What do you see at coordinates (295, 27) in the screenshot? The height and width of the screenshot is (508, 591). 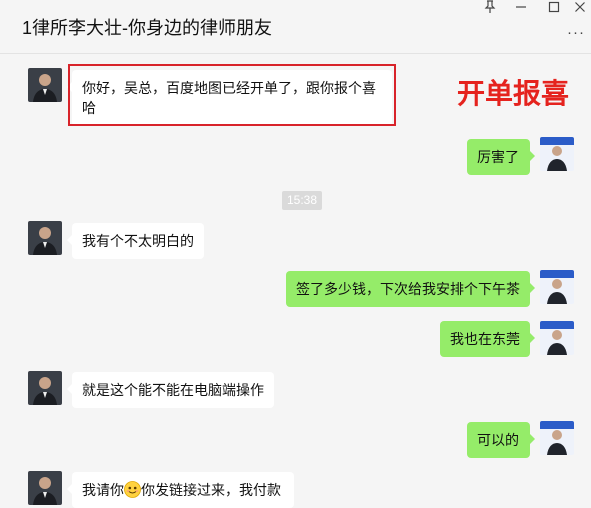 I see `title-bar: 1律所李大壮-你身边的律师朋友 ···` at bounding box center [295, 27].